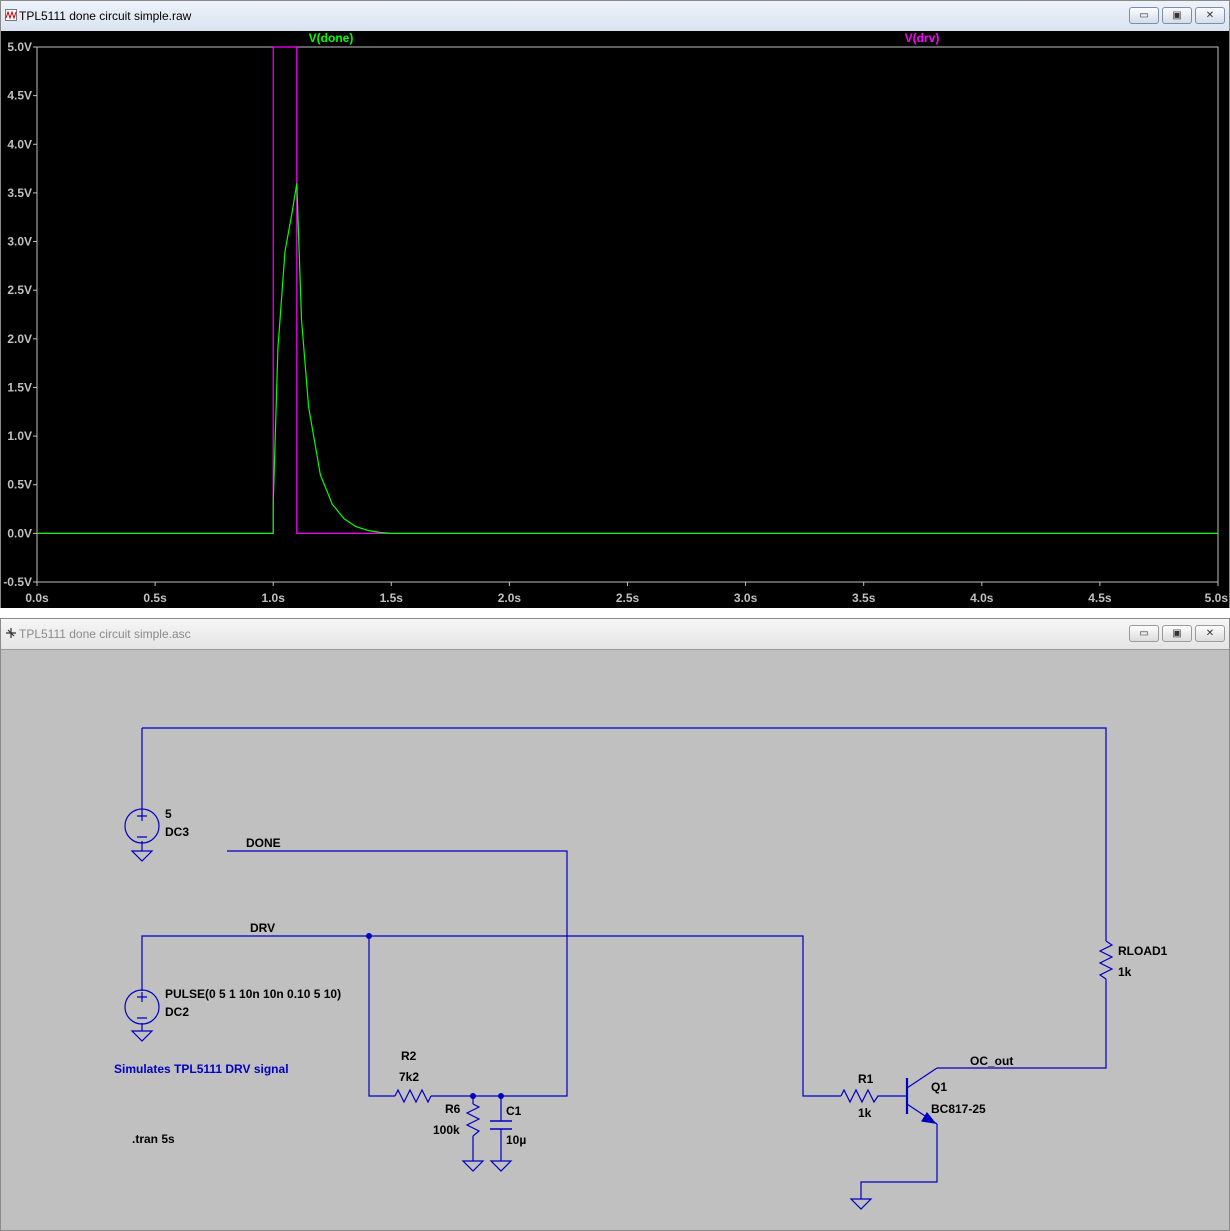  What do you see at coordinates (262, 928) in the screenshot?
I see `drv-net-label: DRV` at bounding box center [262, 928].